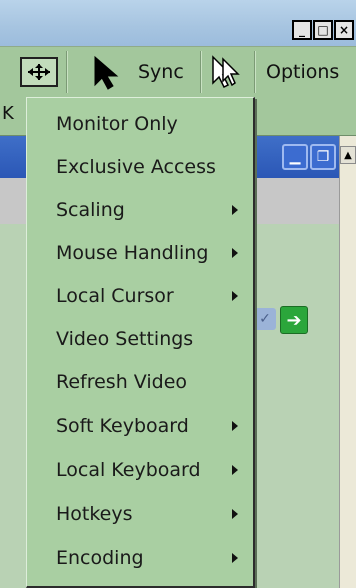 The image size is (356, 588). What do you see at coordinates (344, 30) in the screenshot?
I see `close-button: ×` at bounding box center [344, 30].